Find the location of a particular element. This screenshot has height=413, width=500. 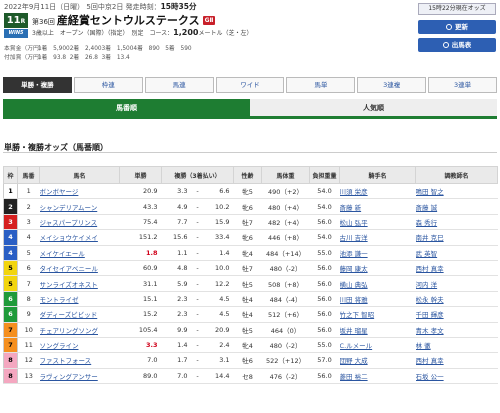

jockey-link: 松山 弘平 is located at coordinates (354, 223).